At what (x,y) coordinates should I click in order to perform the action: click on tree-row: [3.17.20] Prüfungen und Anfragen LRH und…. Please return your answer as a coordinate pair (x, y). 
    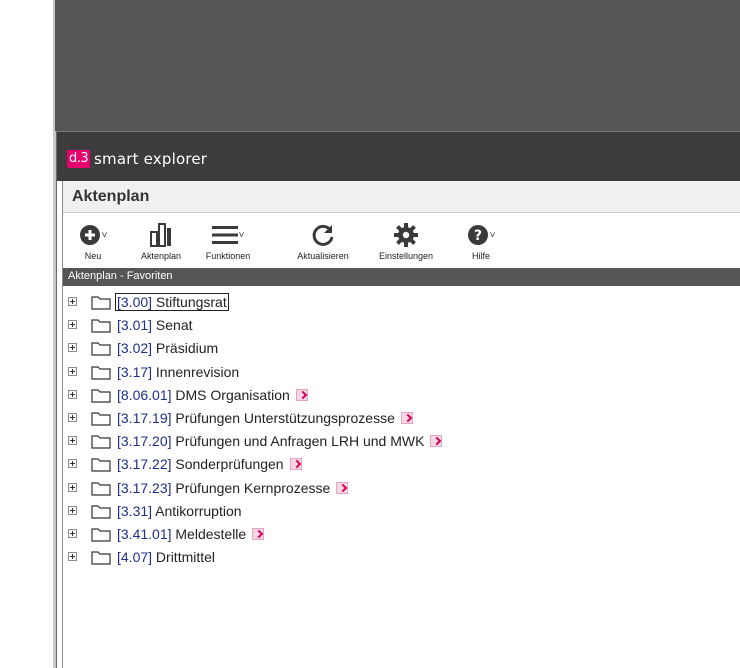
    Looking at the image, I should click on (401, 441).